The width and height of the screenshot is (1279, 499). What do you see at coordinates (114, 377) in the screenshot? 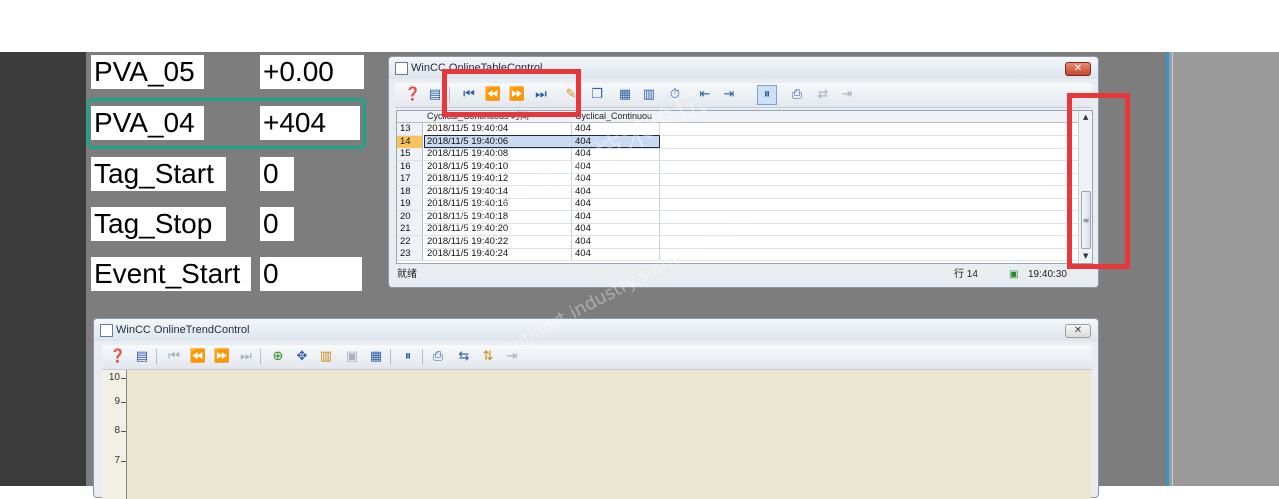
I see `y-tick-label: 10` at bounding box center [114, 377].